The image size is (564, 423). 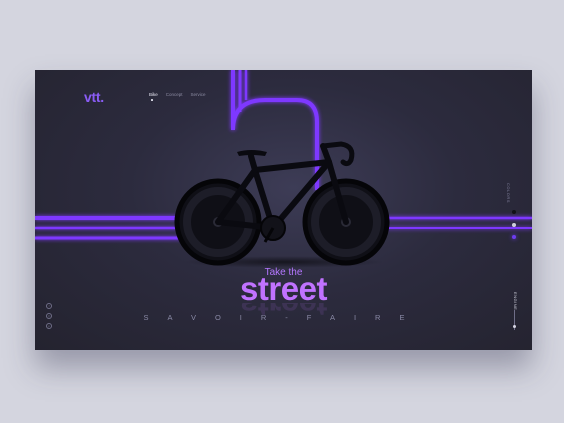 What do you see at coordinates (49, 326) in the screenshot?
I see `pinterest-icon: p` at bounding box center [49, 326].